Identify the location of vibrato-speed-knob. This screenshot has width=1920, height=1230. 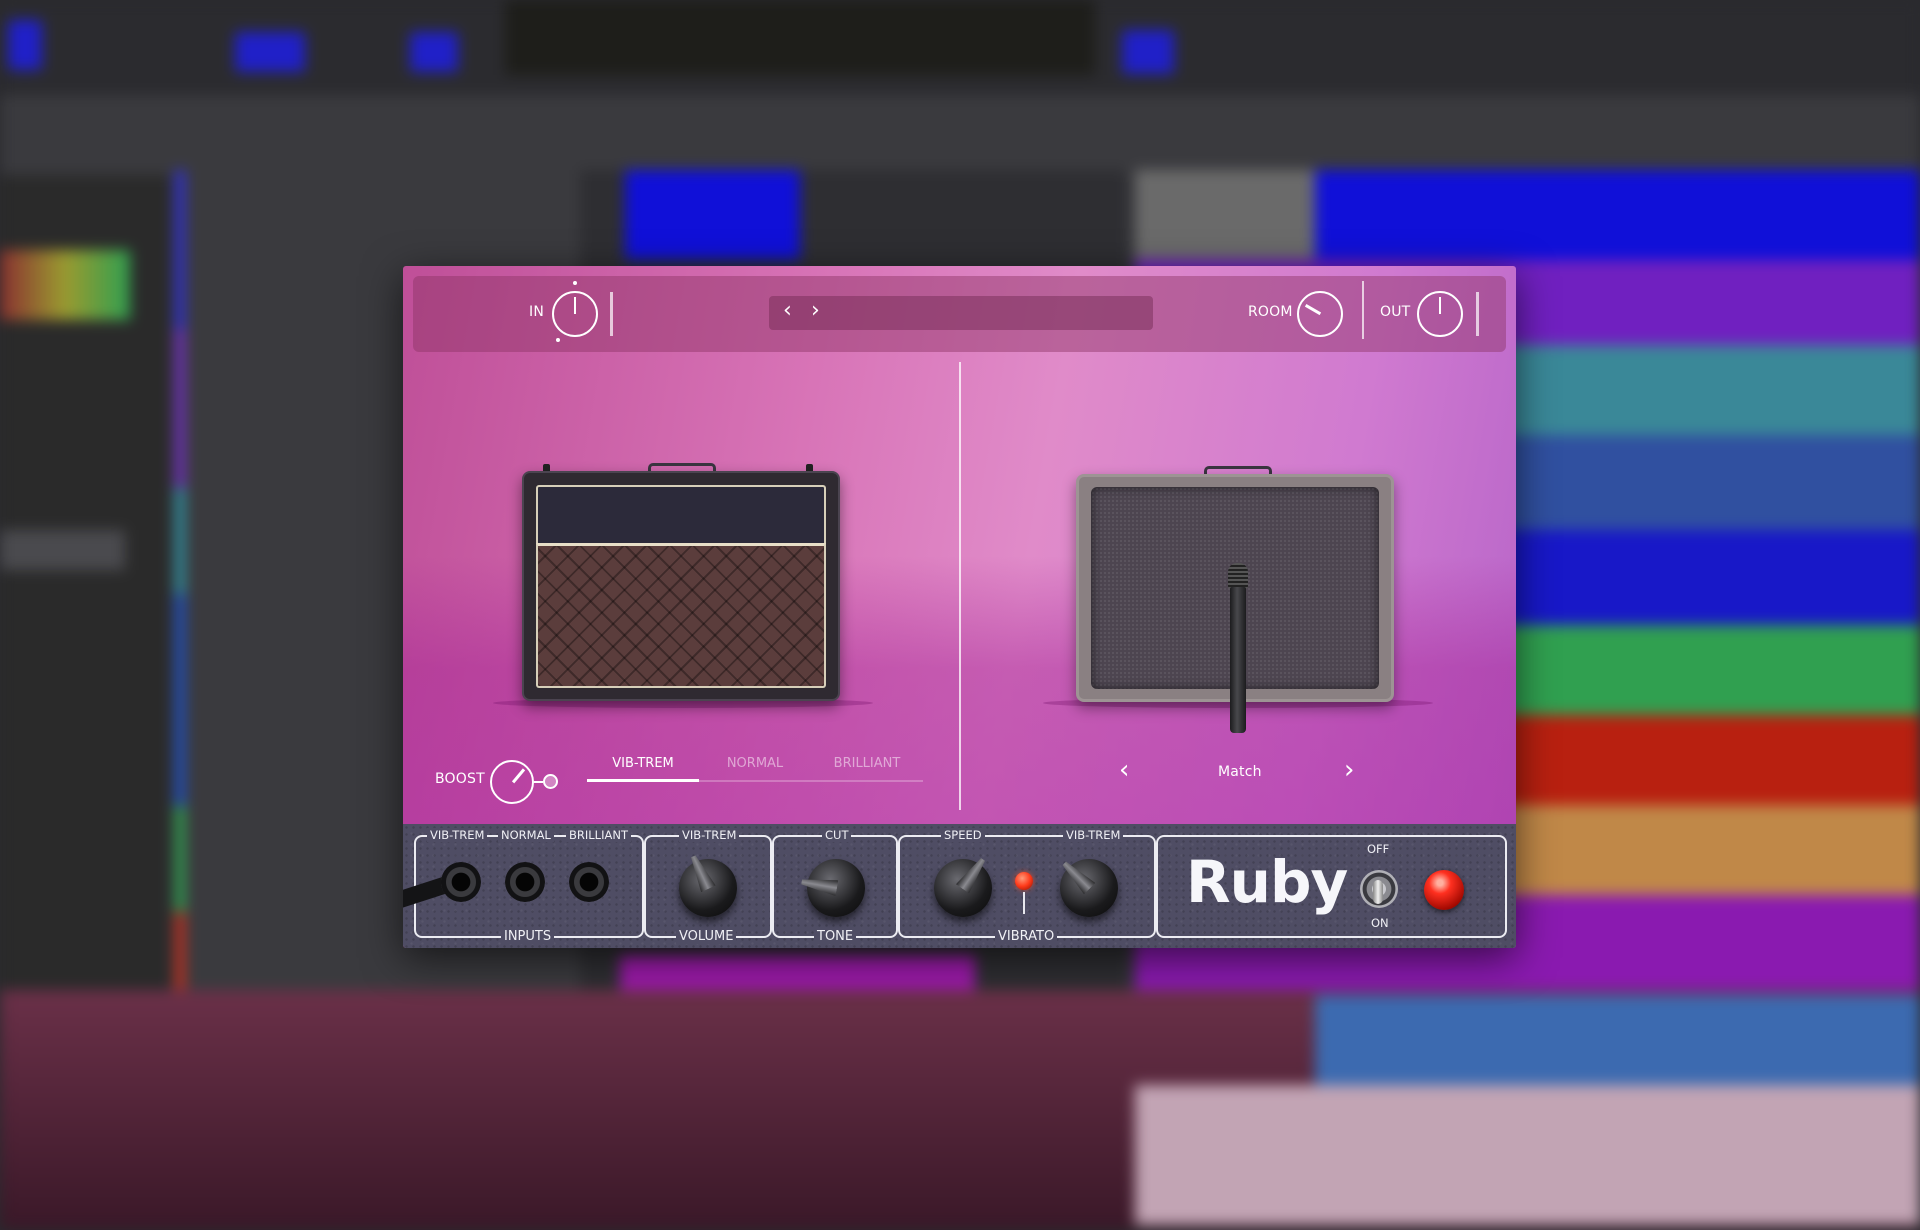
(963, 888).